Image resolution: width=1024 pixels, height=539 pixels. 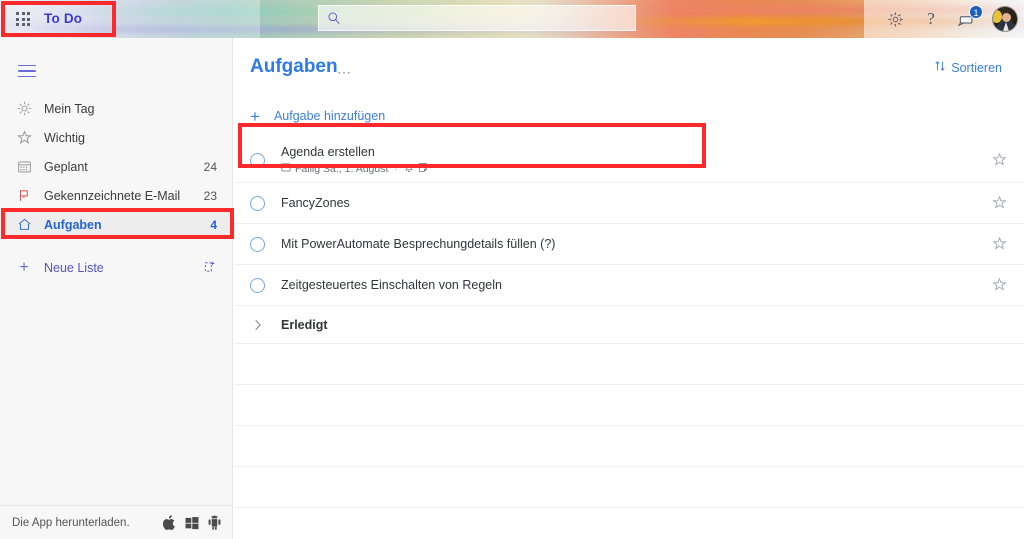 What do you see at coordinates (629, 325) in the screenshot?
I see `completed-section-toggle: Erledigt` at bounding box center [629, 325].